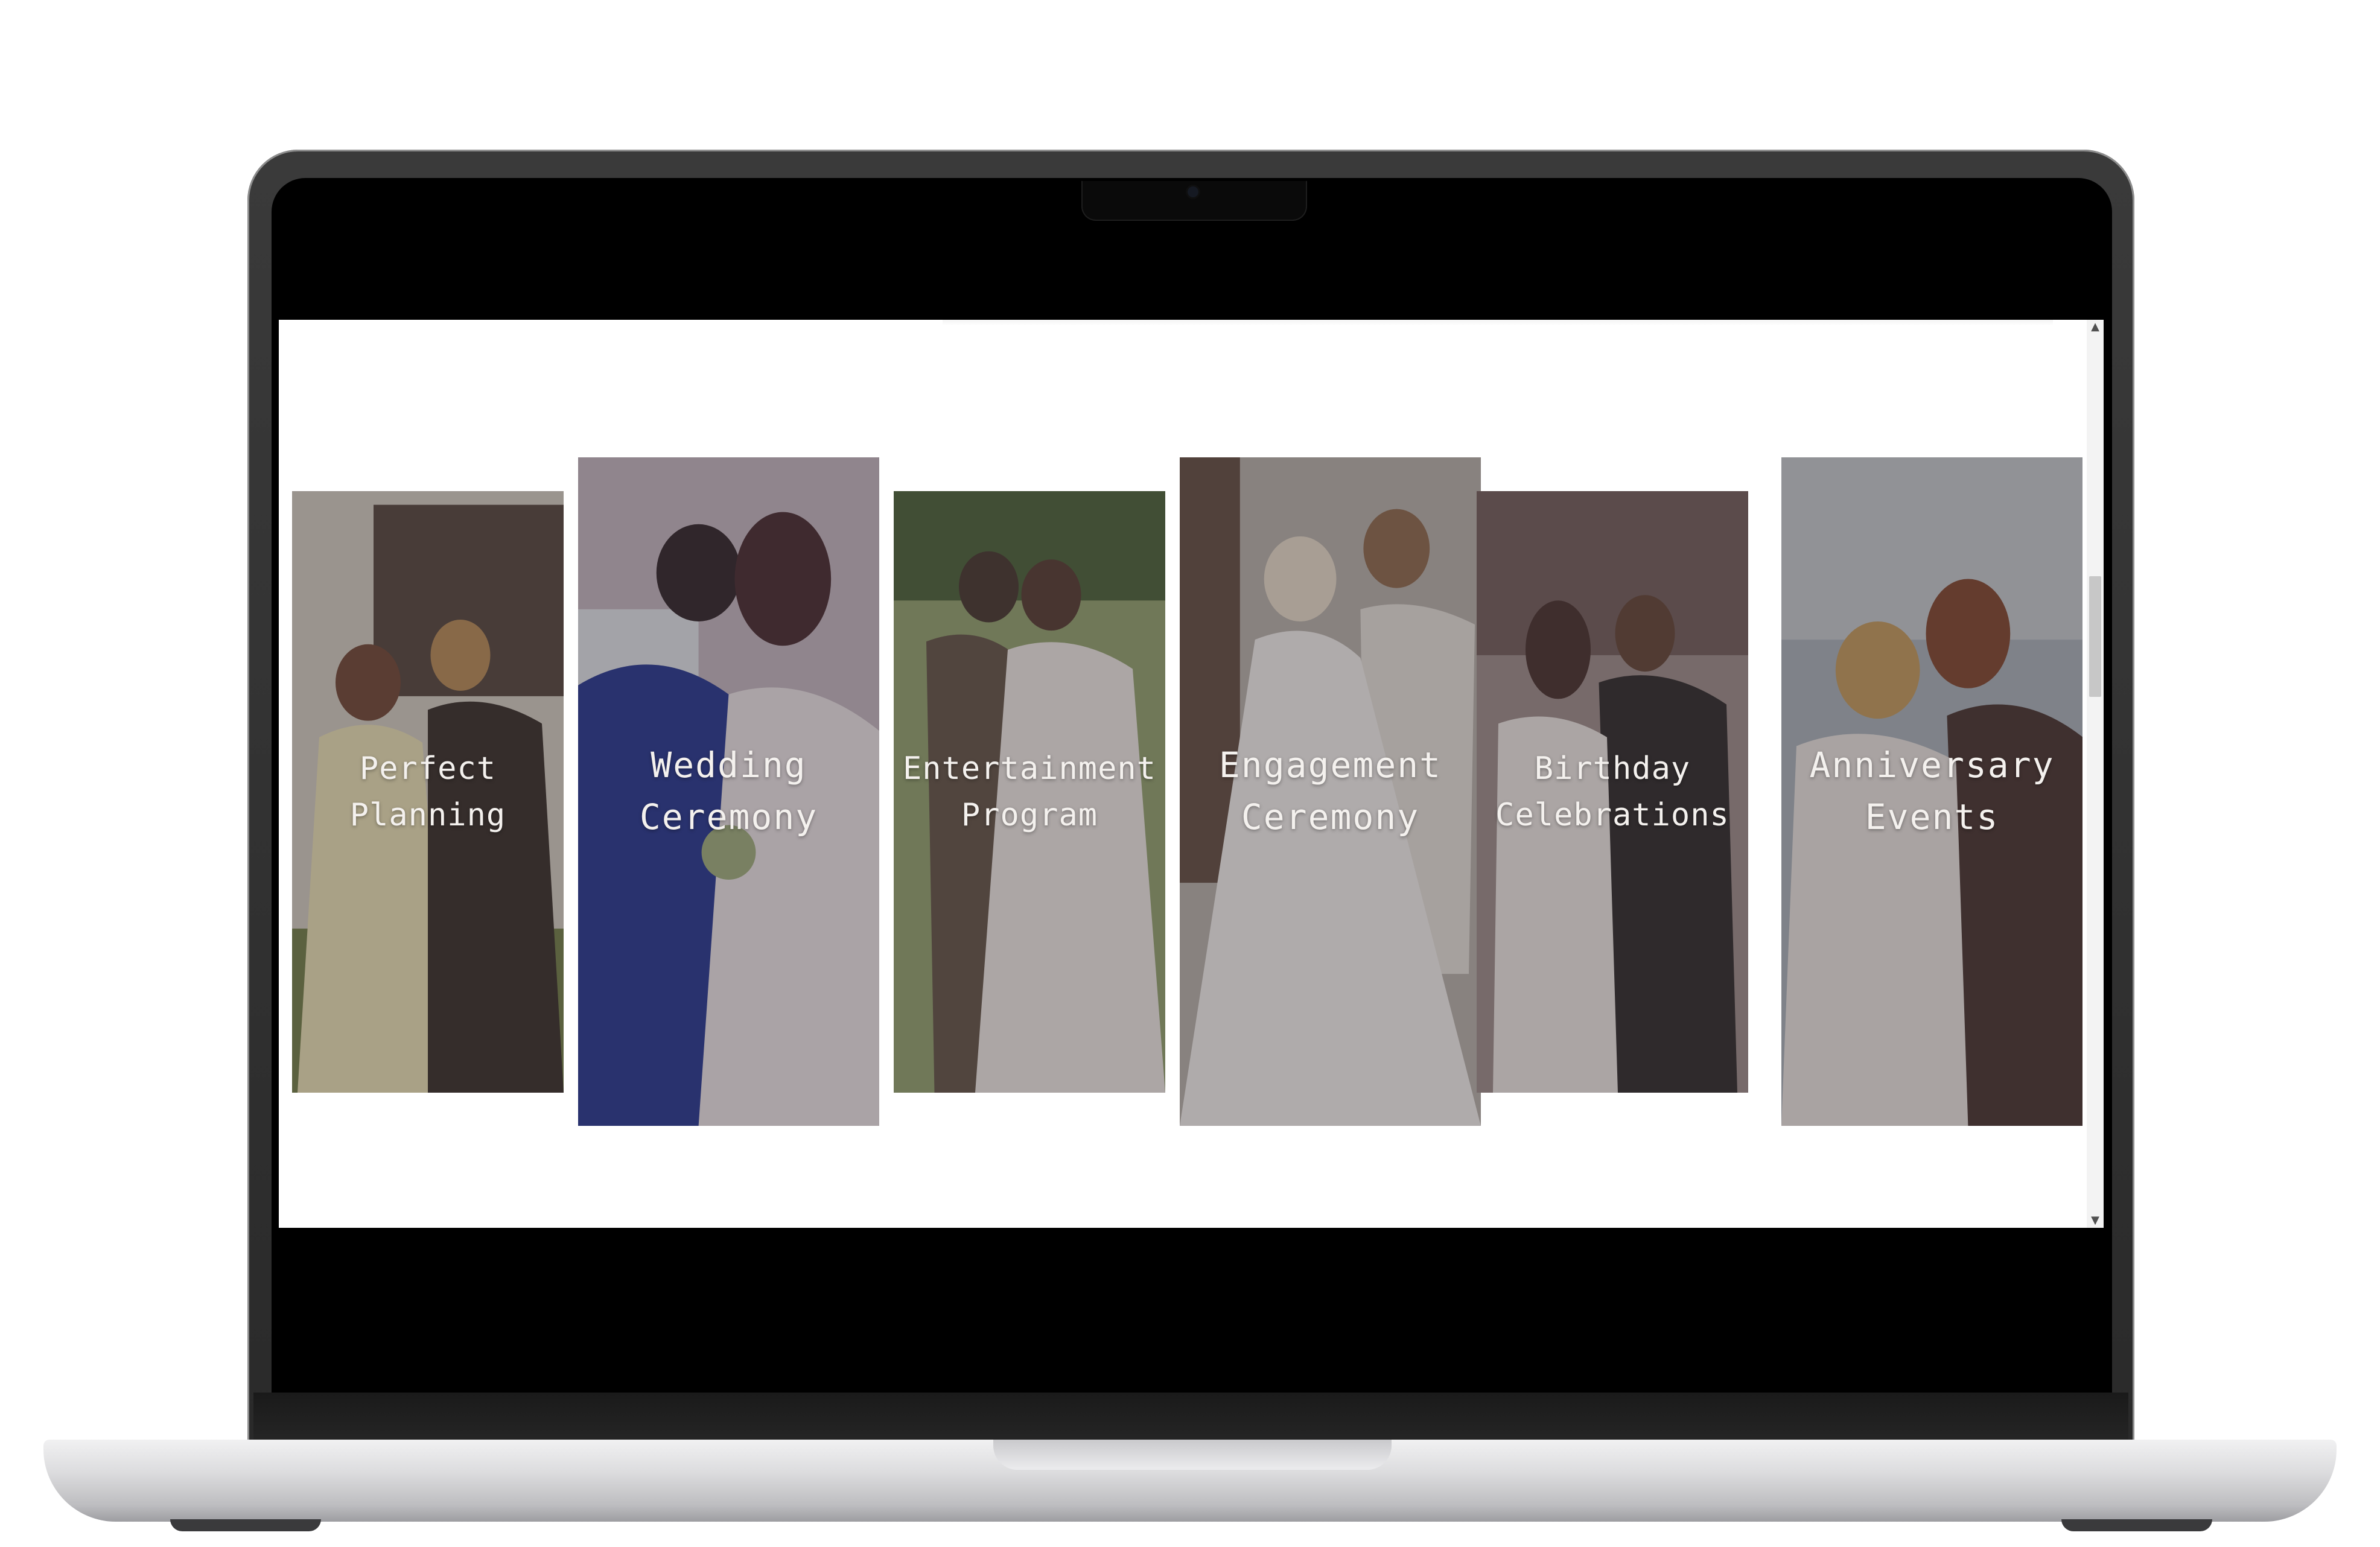 The image size is (2380, 1547). What do you see at coordinates (1029, 815) in the screenshot?
I see `card-title-line: Program` at bounding box center [1029, 815].